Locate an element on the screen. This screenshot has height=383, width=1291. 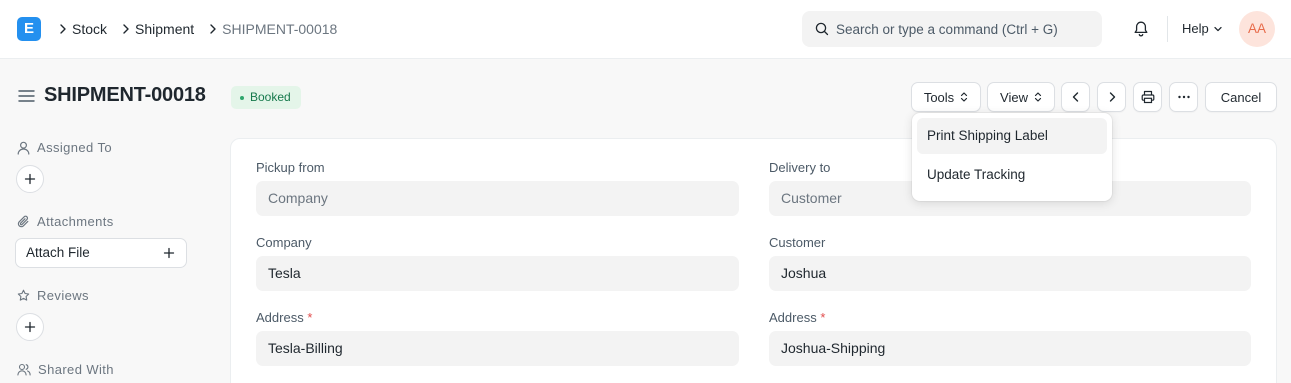
users-icon is located at coordinates (24, 369).